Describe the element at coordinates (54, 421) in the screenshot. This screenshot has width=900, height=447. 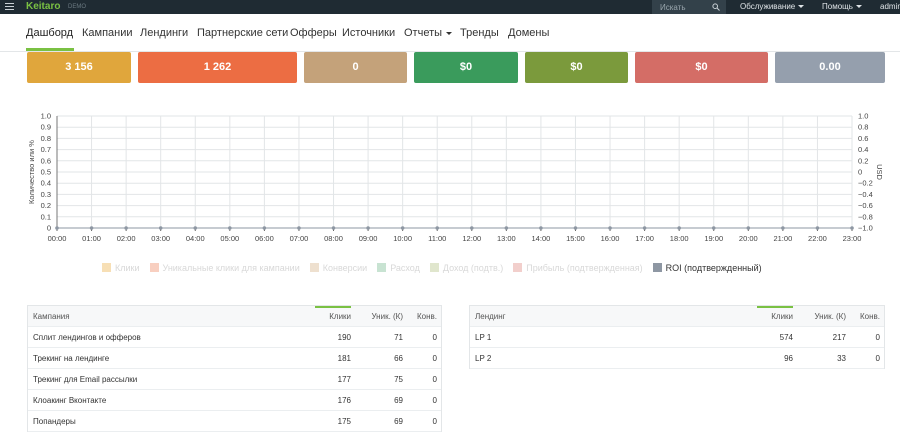
I see `table-cell: Попандеры` at that location.